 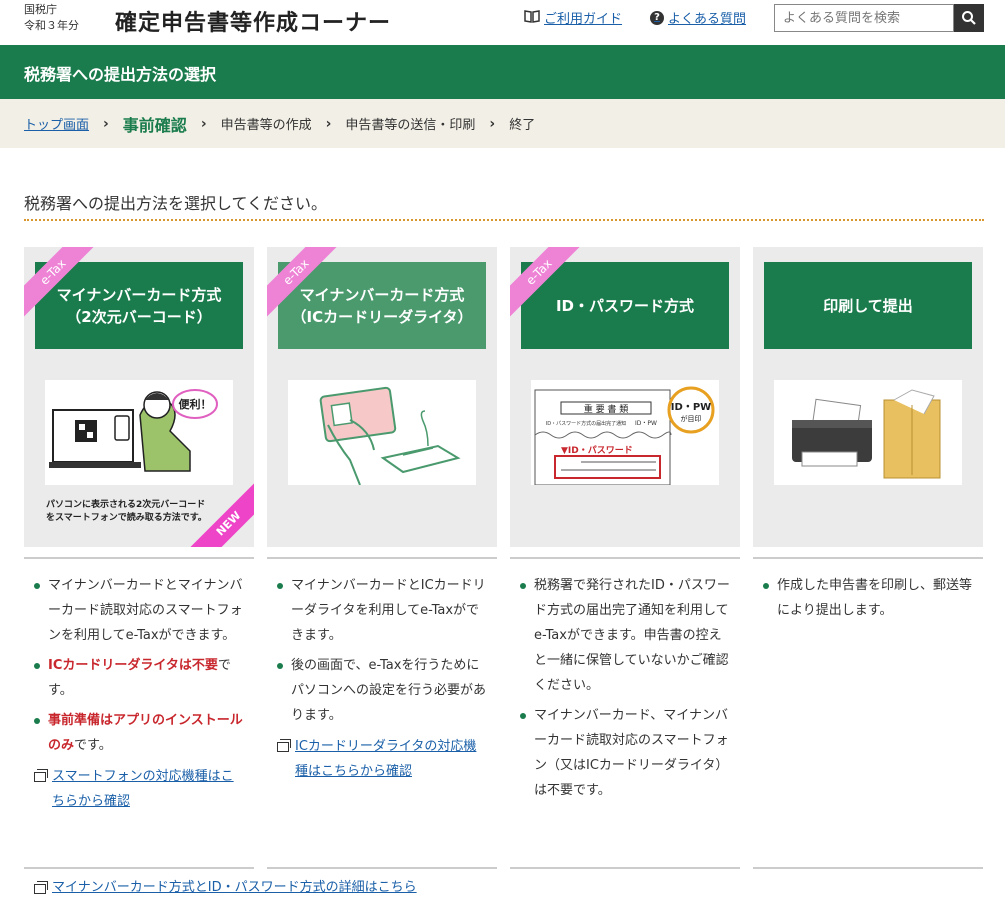 I want to click on list-item: マイナンバーカードとICカードリーダライタを利用してe-Taxができます。, so click(x=382, y=610).